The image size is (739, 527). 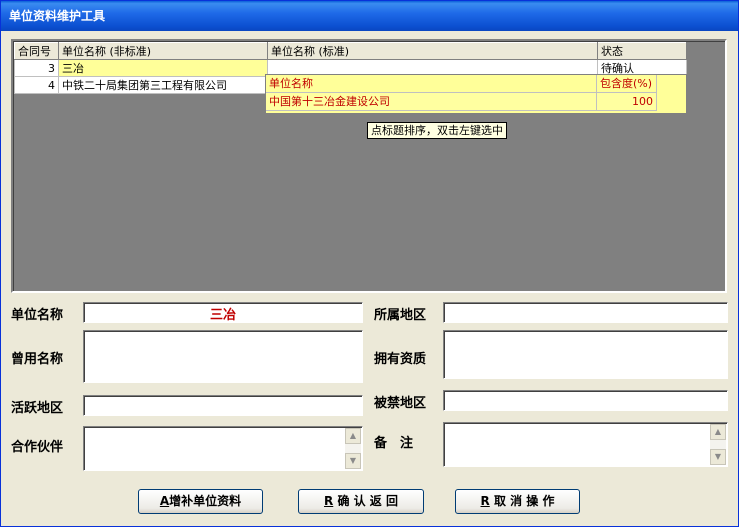 What do you see at coordinates (627, 84) in the screenshot?
I see `popup-header-degree: 包含度(%)` at bounding box center [627, 84].